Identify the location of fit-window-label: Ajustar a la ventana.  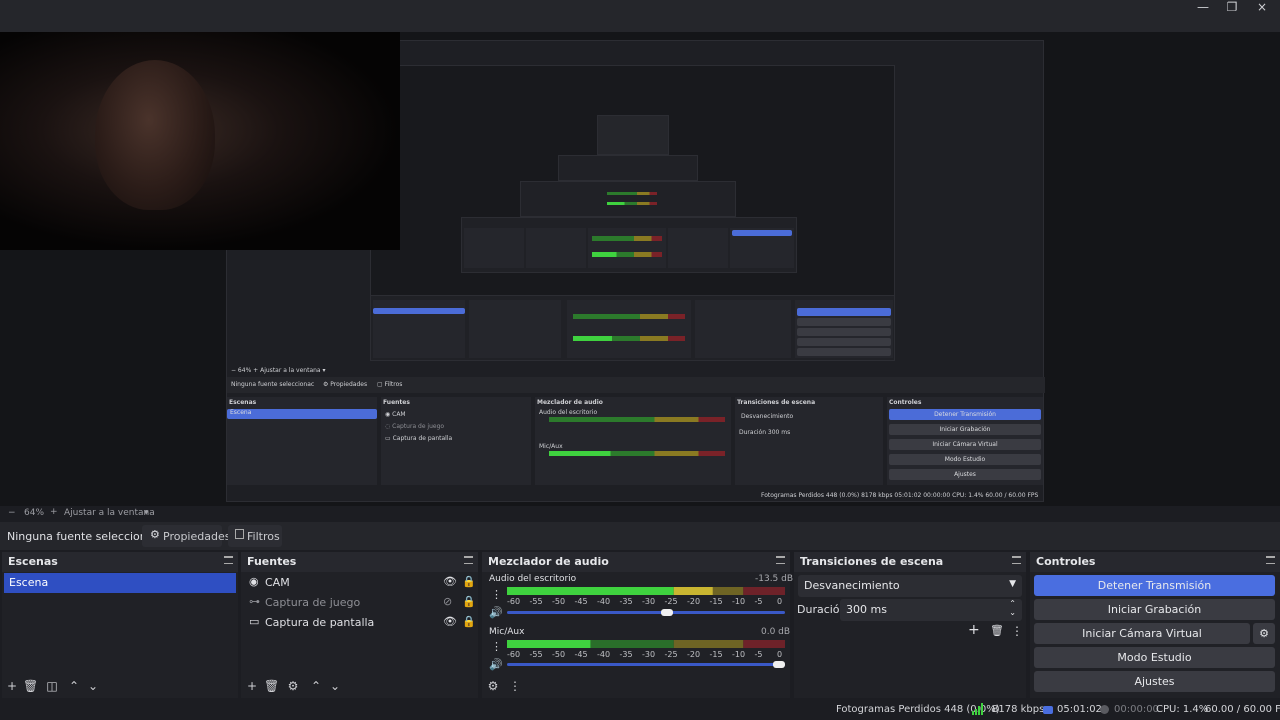
(109, 513).